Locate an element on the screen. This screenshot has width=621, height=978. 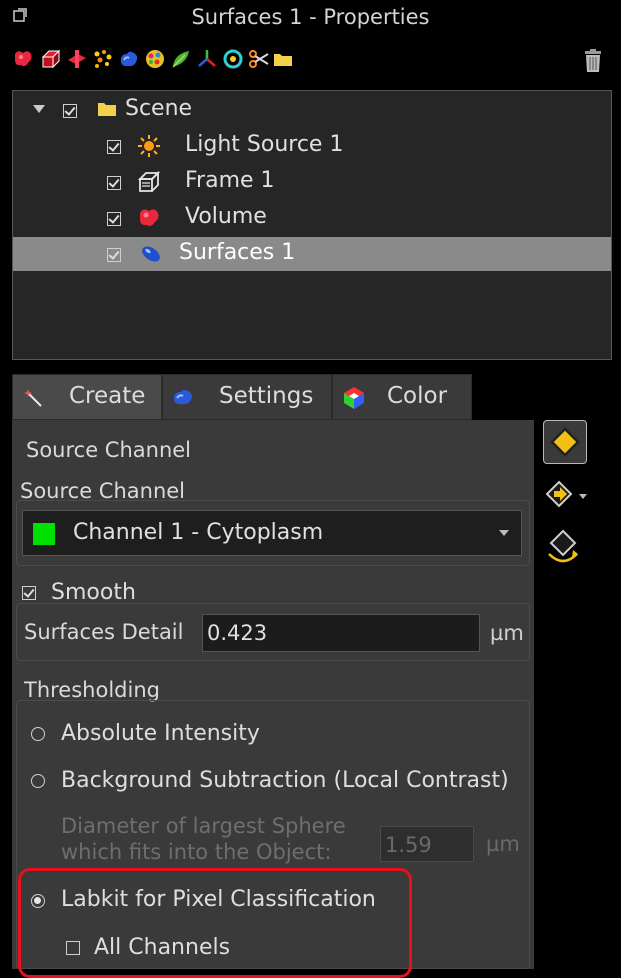
tree-item-frame: Frame 1 is located at coordinates (312, 182).